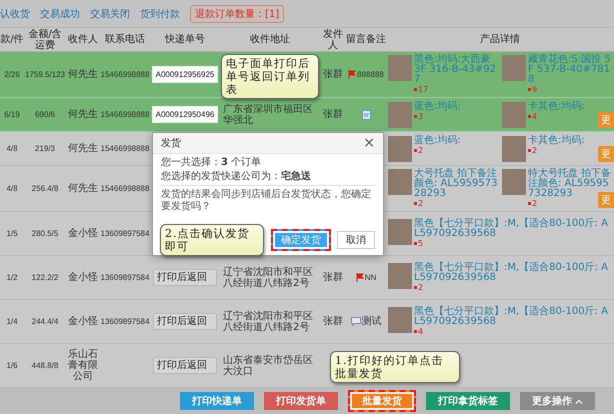 The width and height of the screenshot is (614, 414). I want to click on column-header: 联系电话, so click(125, 39).